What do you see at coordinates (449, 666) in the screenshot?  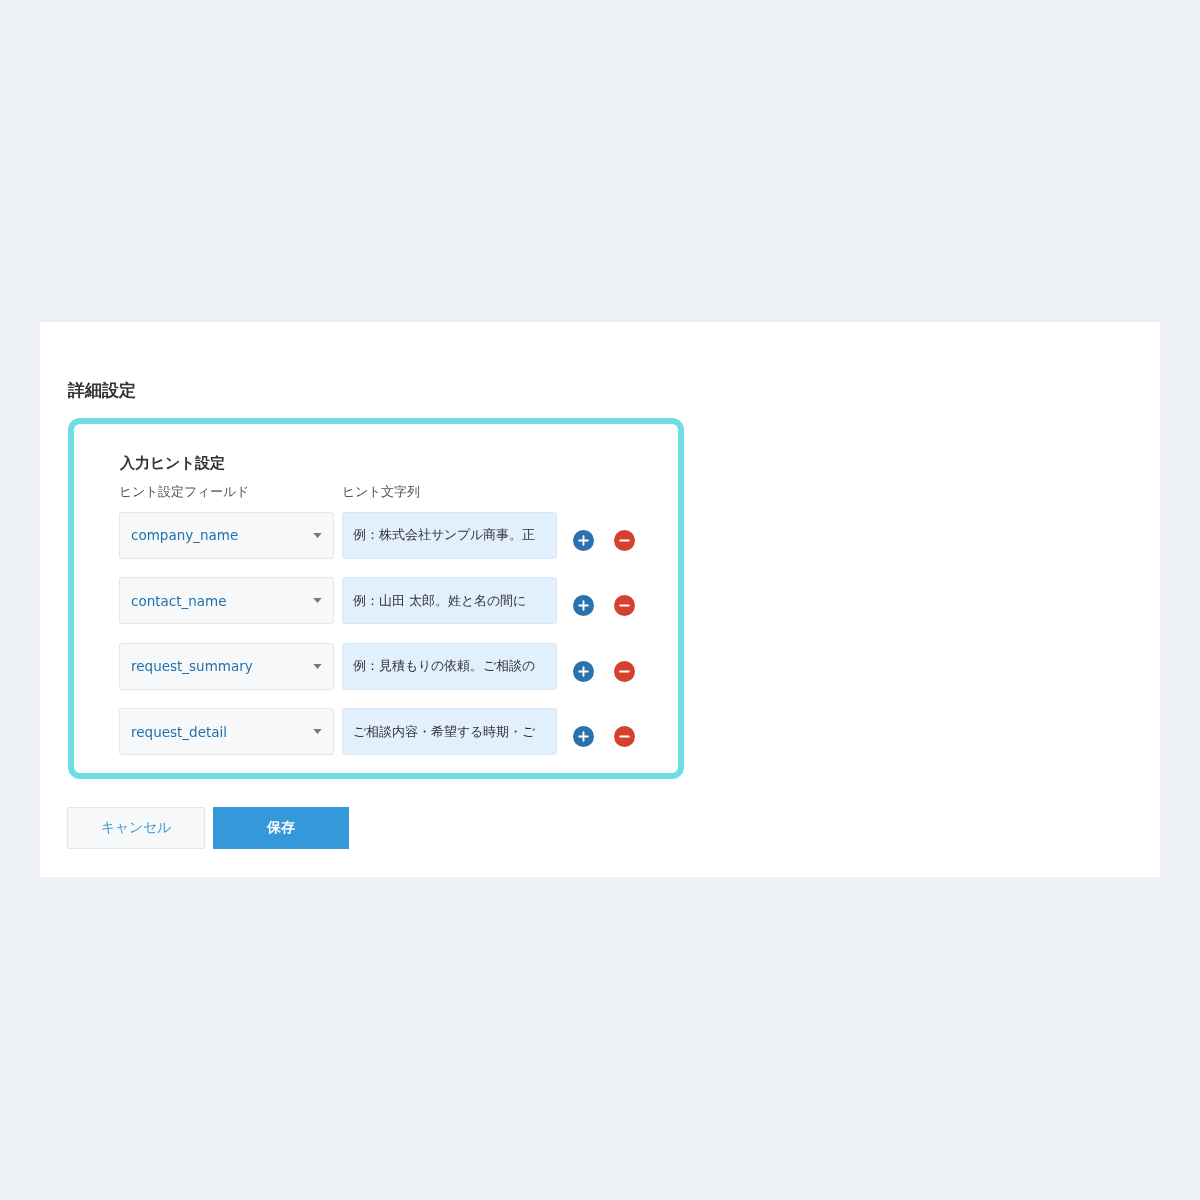 I see `hint-input: 例：見積もりの依頼。ご相談の` at bounding box center [449, 666].